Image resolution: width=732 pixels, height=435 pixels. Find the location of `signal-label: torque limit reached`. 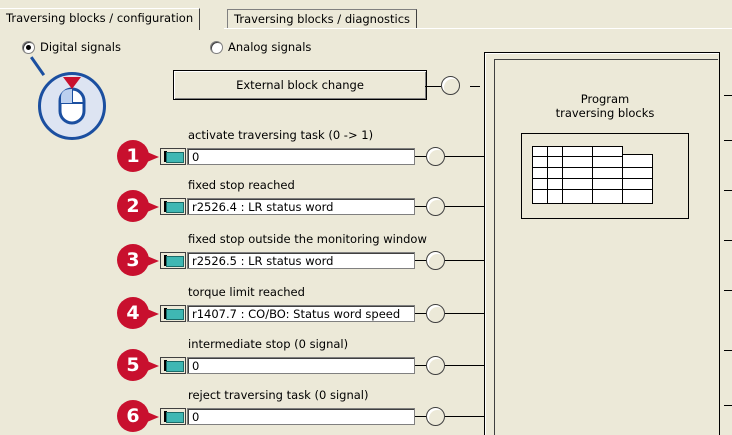

signal-label: torque limit reached is located at coordinates (246, 292).